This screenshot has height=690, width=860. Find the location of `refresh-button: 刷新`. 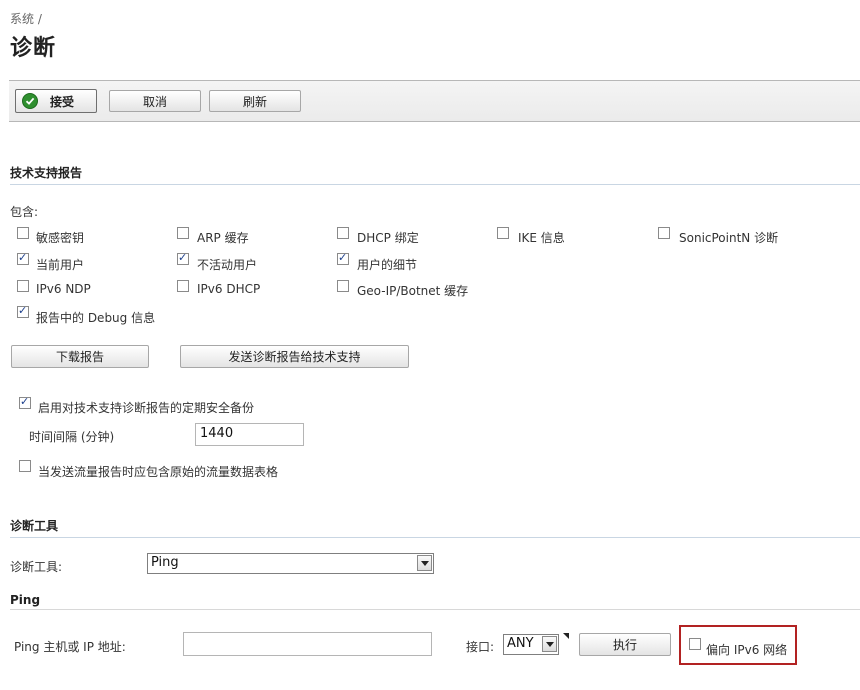

refresh-button: 刷新 is located at coordinates (255, 101).